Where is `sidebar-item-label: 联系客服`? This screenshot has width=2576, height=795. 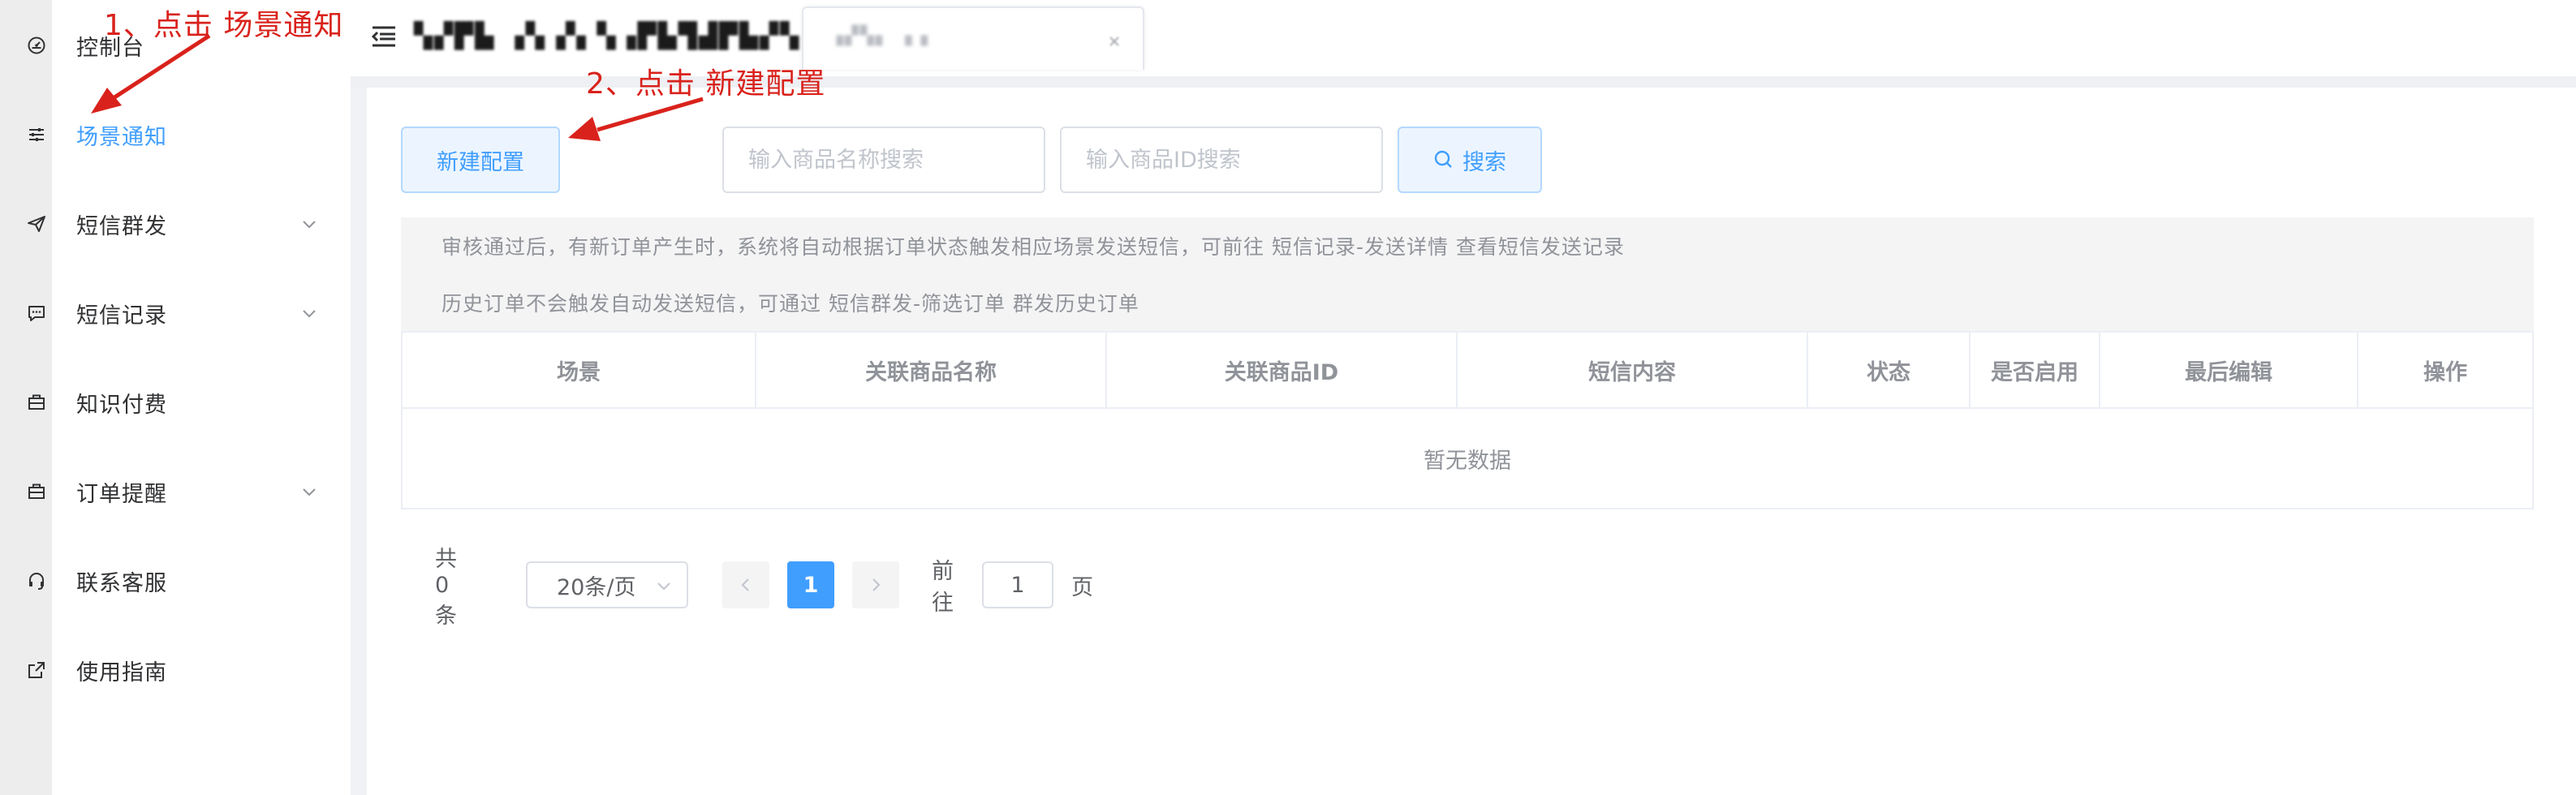
sidebar-item-label: 联系客服 is located at coordinates (121, 583).